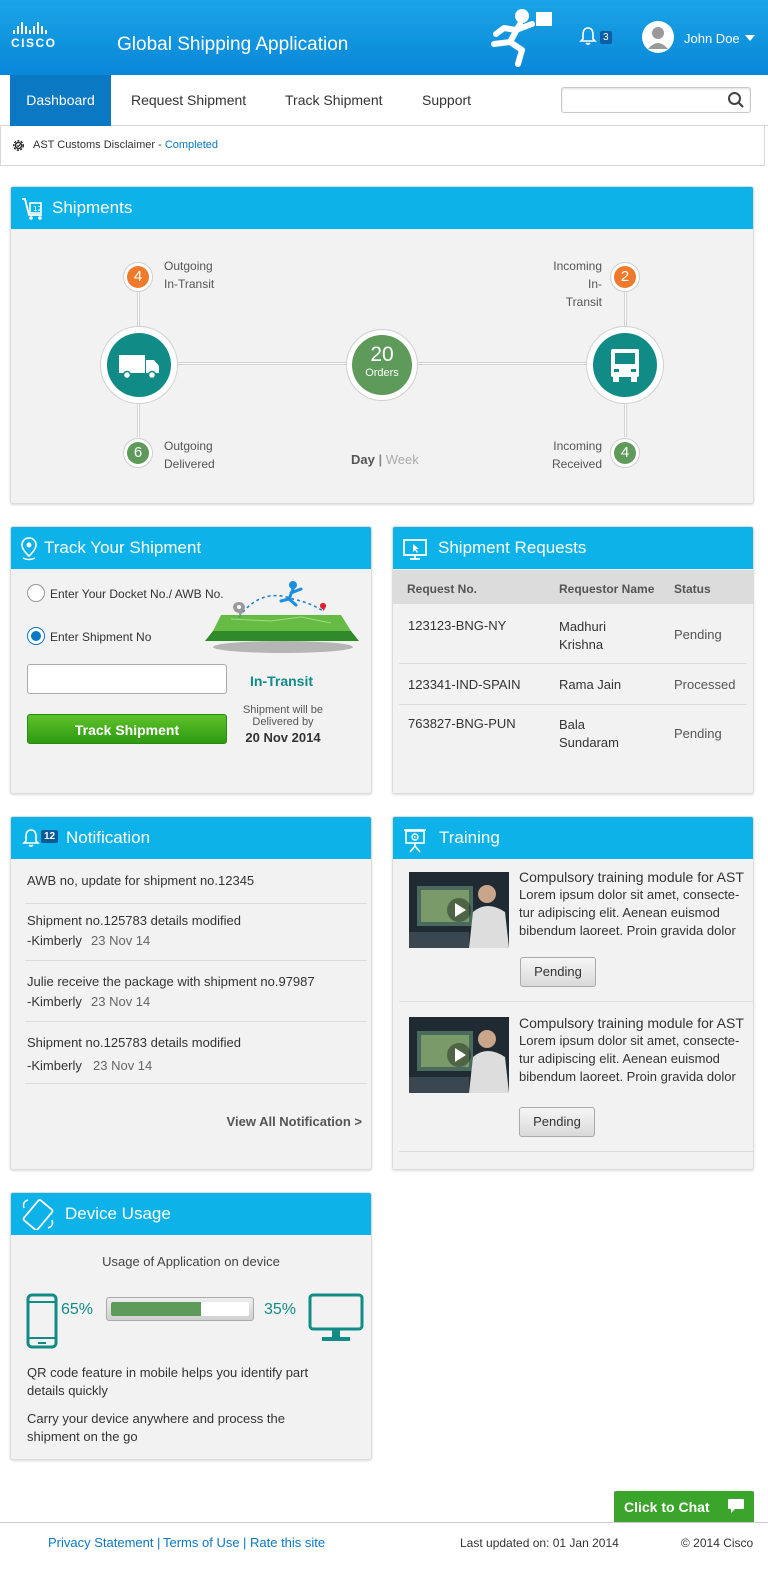 The image size is (768, 1577). What do you see at coordinates (582, 636) in the screenshot?
I see `requestor-name: Madhuri Krishna` at bounding box center [582, 636].